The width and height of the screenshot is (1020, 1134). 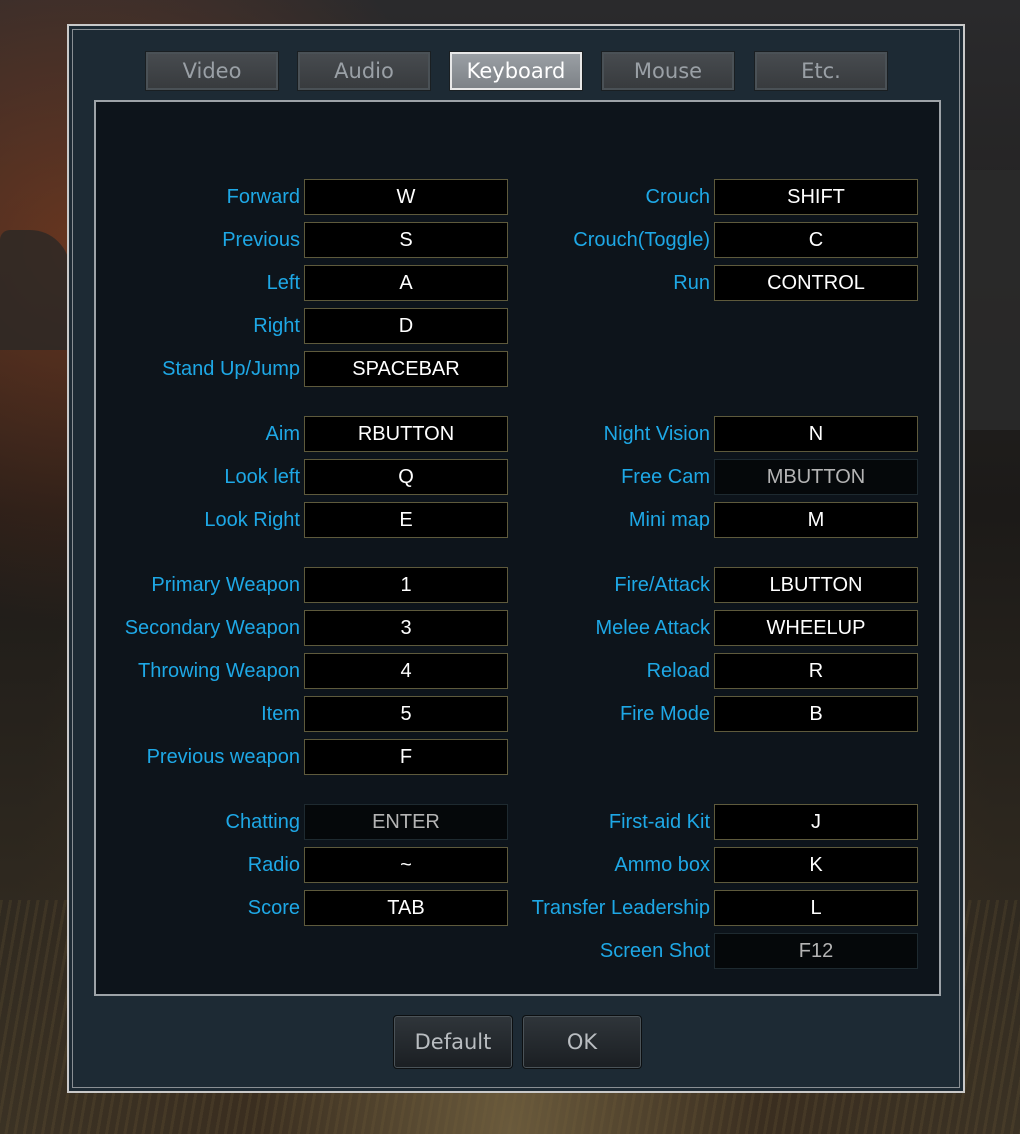 What do you see at coordinates (231, 369) in the screenshot?
I see `binding-label: Stand Up/Jump` at bounding box center [231, 369].